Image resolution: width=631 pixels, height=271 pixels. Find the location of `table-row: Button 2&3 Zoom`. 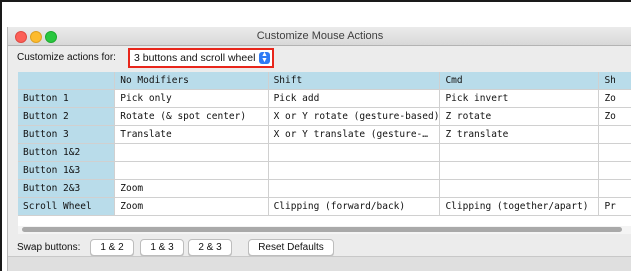

table-row: Button 2&3 Zoom is located at coordinates (324, 188).